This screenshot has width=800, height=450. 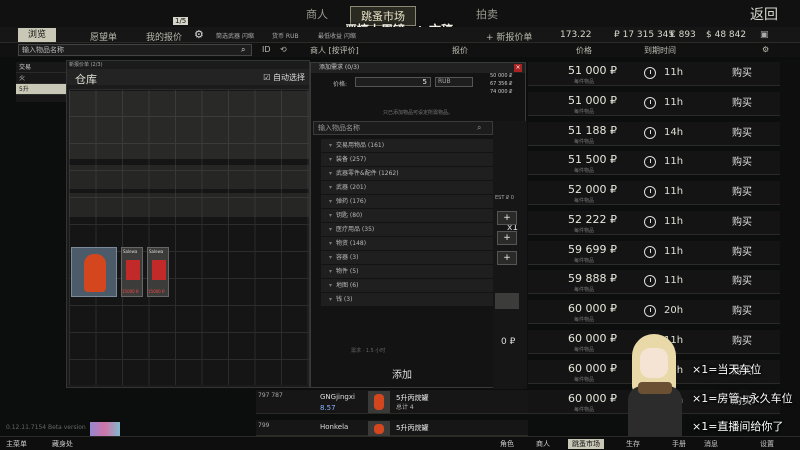 I want to click on propane-tank-item, so click(x=94, y=272).